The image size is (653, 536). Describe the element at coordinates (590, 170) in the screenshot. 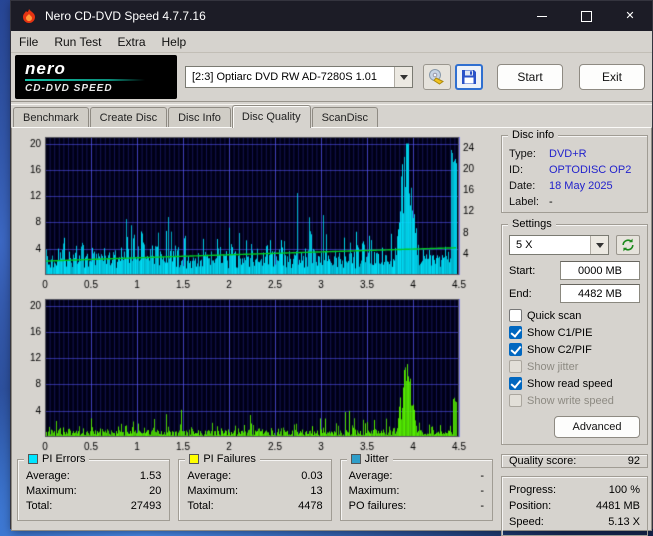

I see `disc-id-value: OPTODISC OP2` at that location.